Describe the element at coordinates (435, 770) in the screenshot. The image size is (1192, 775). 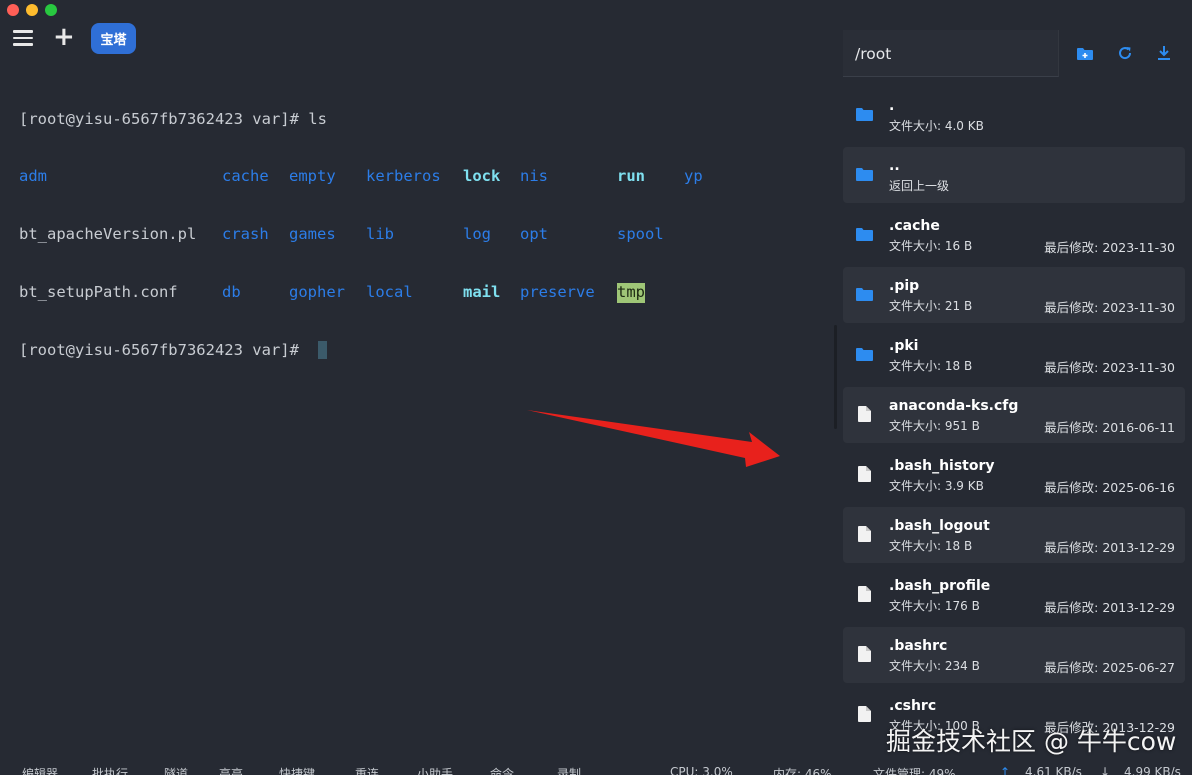
I see `status-item-assistant: 小助手` at that location.